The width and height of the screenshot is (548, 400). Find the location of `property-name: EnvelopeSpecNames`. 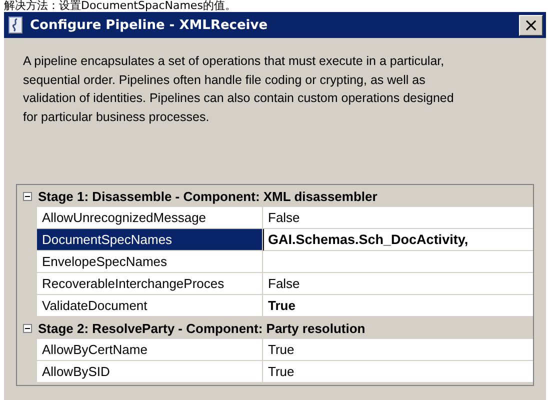

property-name: EnvelopeSpecNames is located at coordinates (150, 262).